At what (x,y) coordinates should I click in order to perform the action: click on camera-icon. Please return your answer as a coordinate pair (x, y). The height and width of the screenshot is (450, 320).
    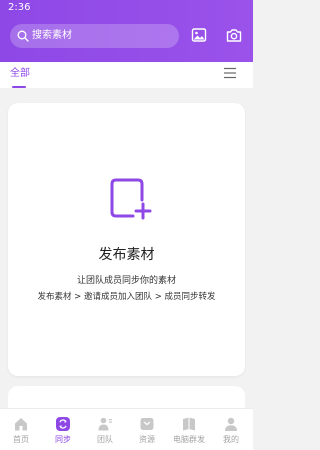
    Looking at the image, I should click on (234, 35).